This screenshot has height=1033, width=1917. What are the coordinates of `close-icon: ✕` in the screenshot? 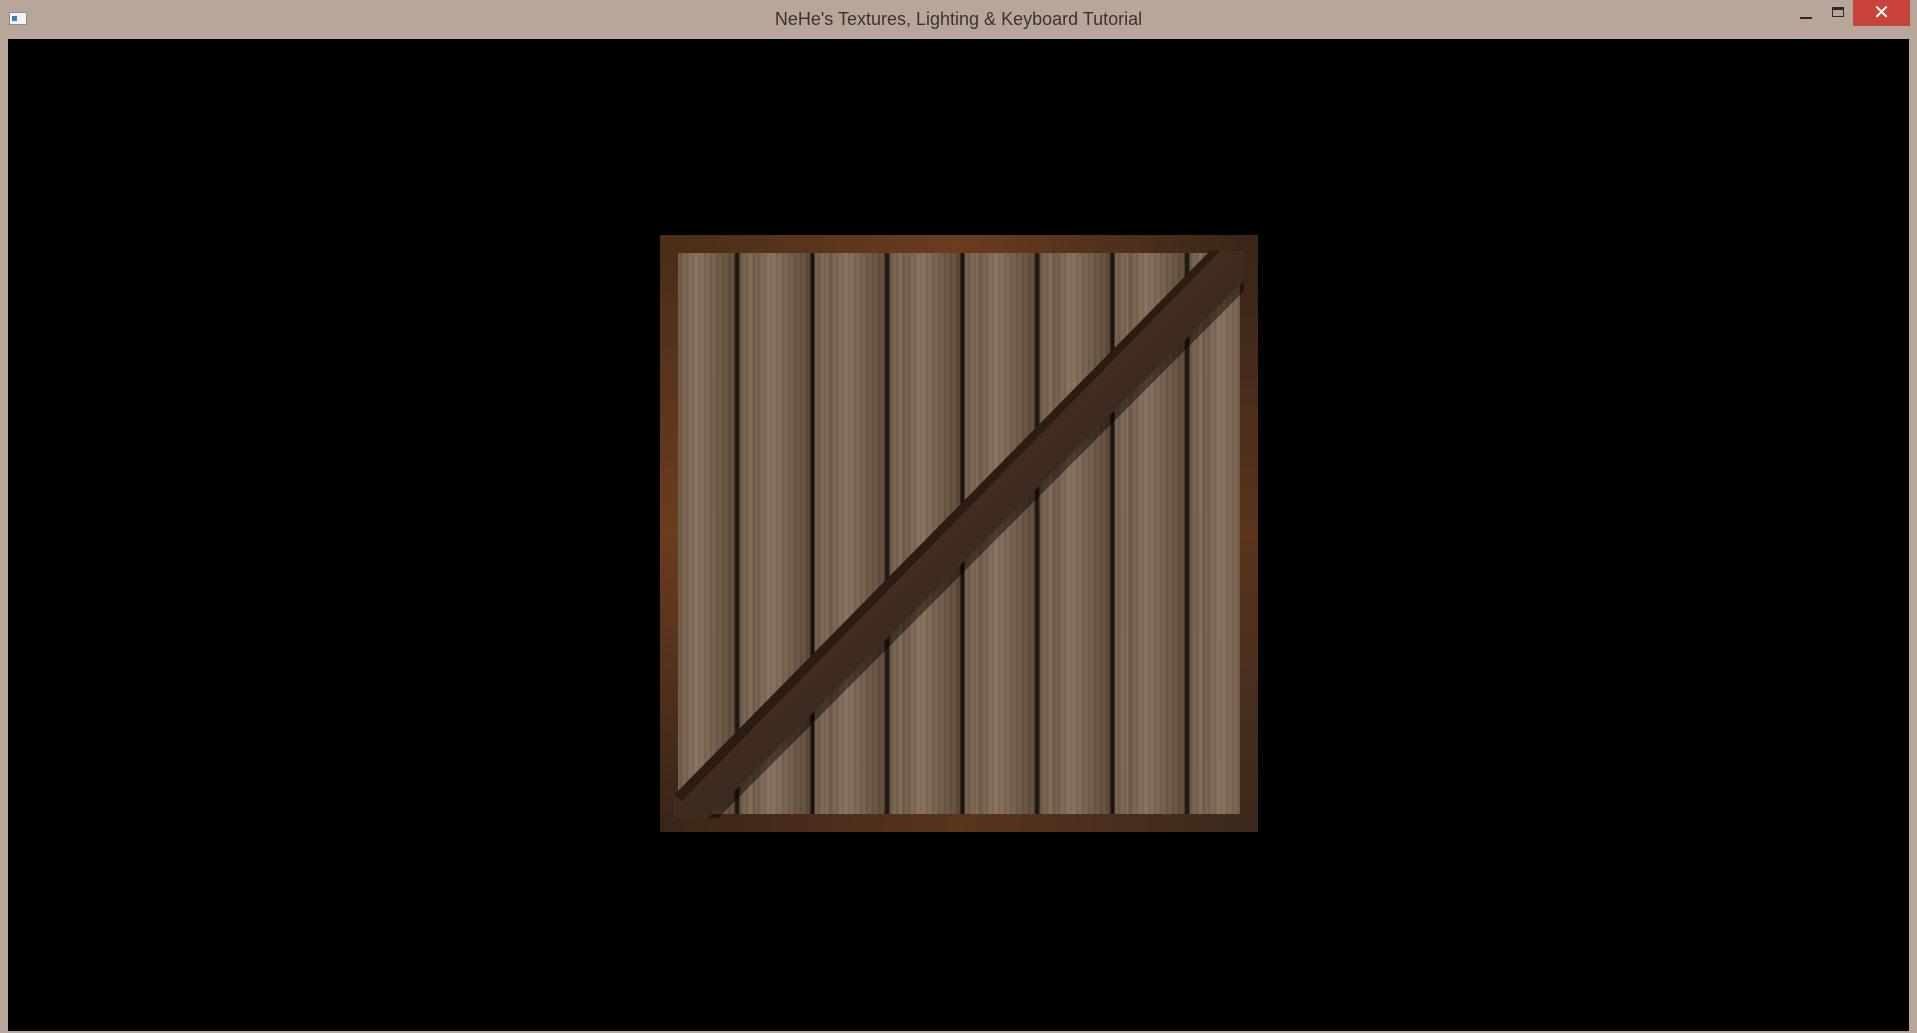 It's located at (1881, 12).